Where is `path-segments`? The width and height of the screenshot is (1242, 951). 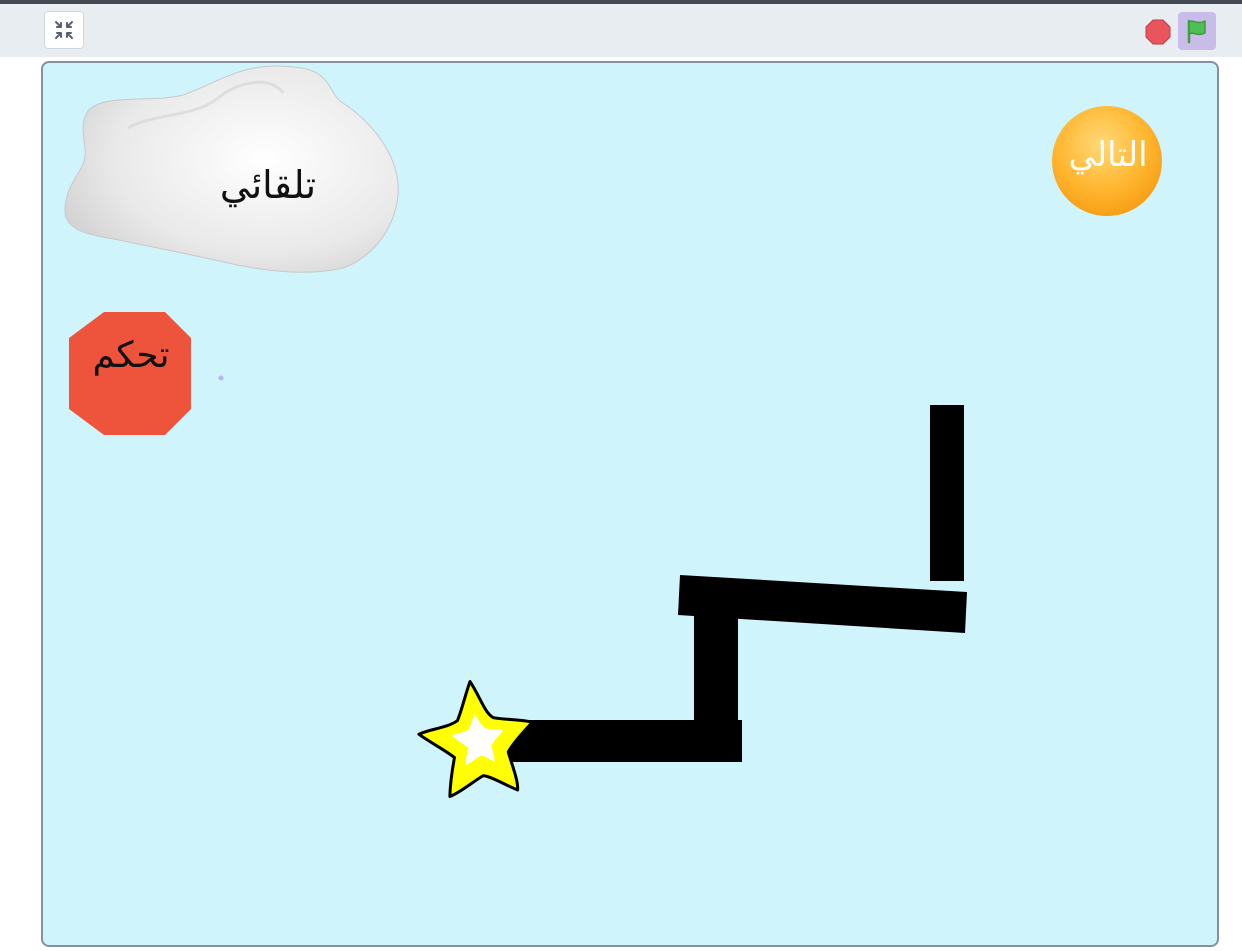
path-segments is located at coordinates (725, 583).